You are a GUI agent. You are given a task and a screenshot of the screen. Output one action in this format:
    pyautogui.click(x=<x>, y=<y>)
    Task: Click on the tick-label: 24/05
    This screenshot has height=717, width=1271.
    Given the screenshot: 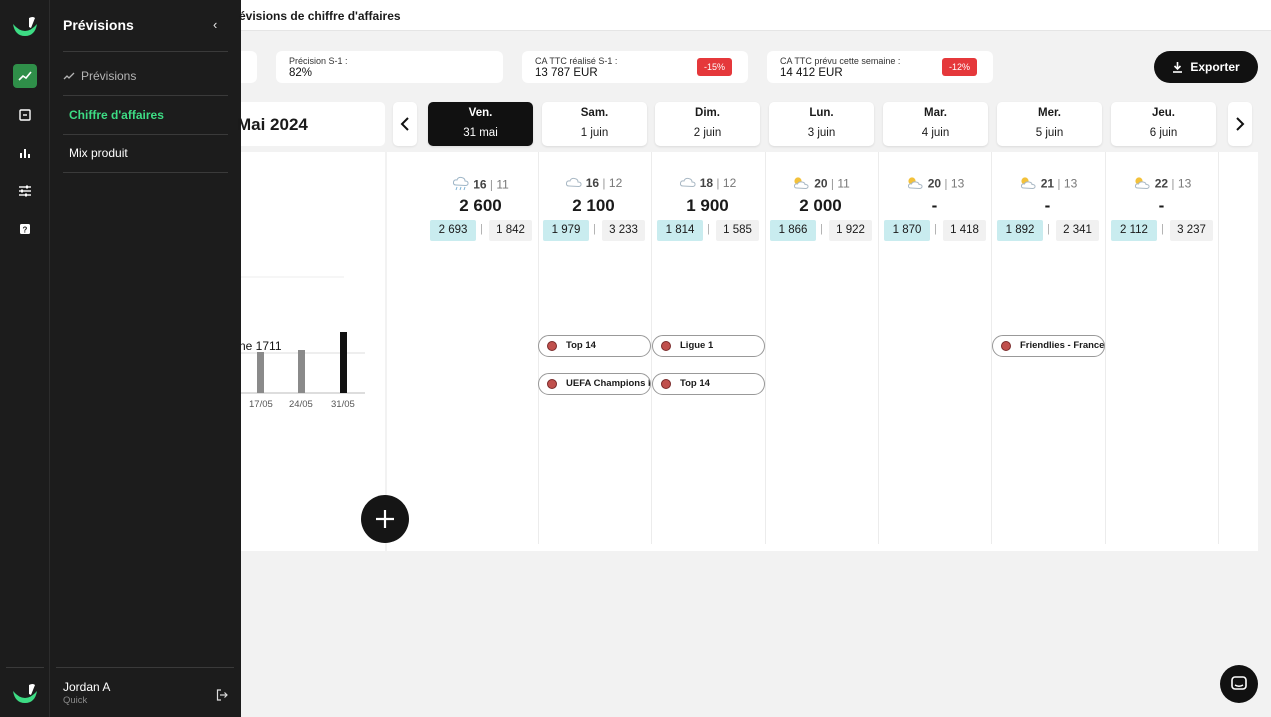 What is the action you would take?
    pyautogui.click(x=301, y=404)
    